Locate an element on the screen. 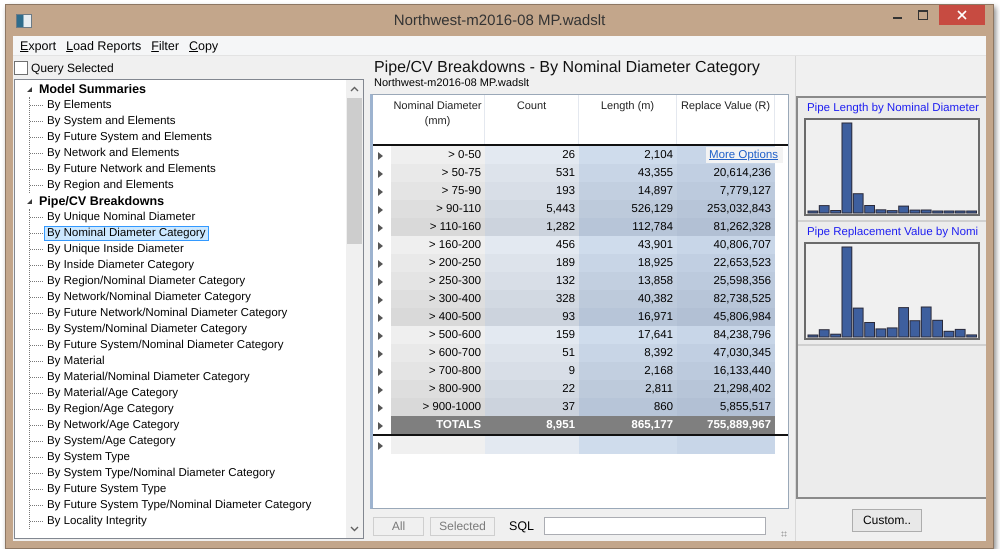  table-cell: 43,355 is located at coordinates (628, 173).